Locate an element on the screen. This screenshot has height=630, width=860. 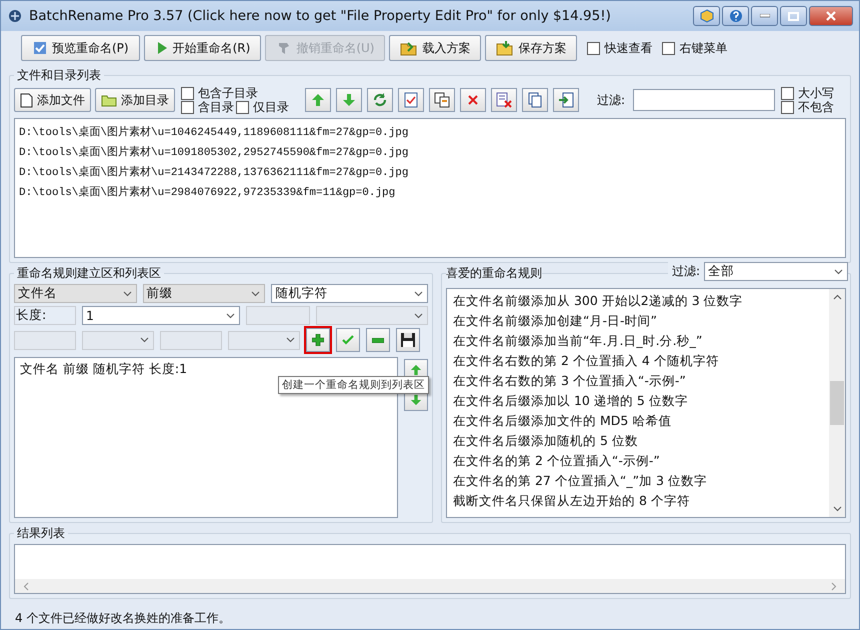
cube-icon is located at coordinates (707, 16).